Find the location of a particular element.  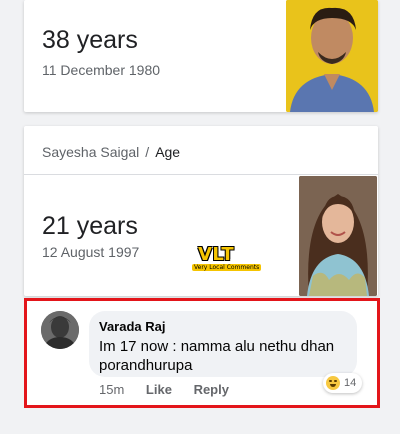

watermark-sub-text: Very Local Comments is located at coordinates (227, 267).